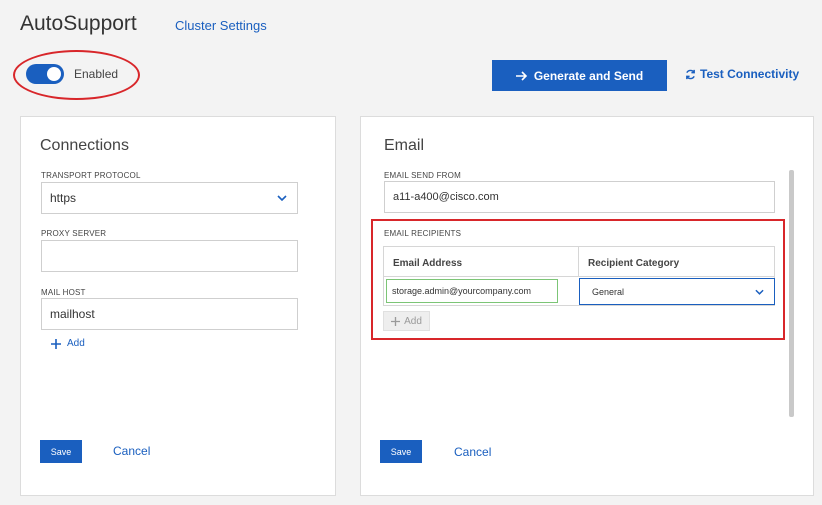  I want to click on recipient-email-input: storage.admin@yourcompany.com, so click(472, 291).